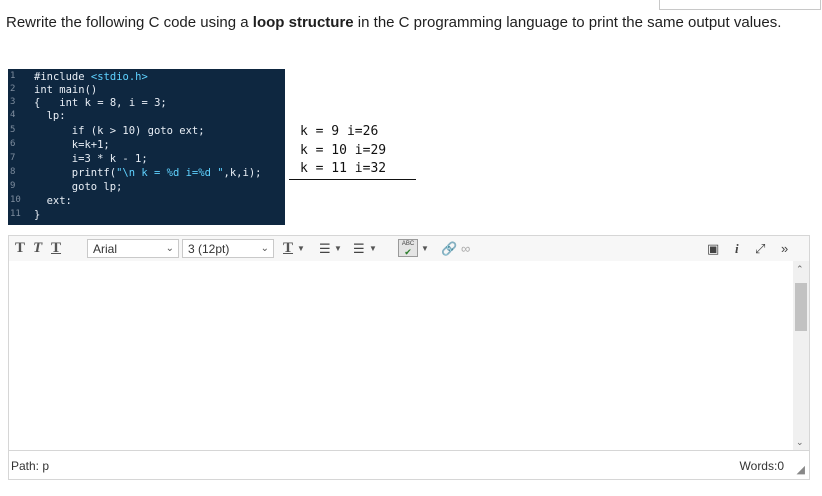  I want to click on line-number: 7, so click(13, 158).